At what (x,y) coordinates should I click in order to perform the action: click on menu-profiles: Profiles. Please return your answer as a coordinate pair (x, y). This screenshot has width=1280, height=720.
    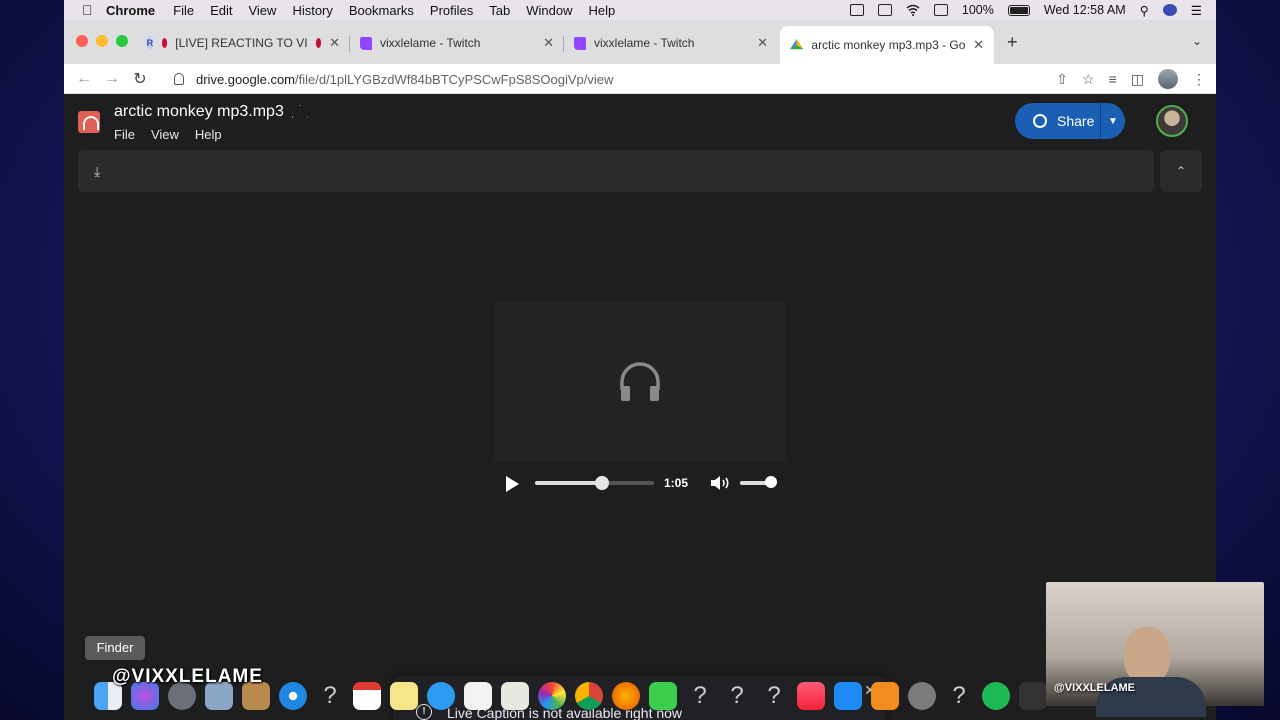
    Looking at the image, I should click on (451, 10).